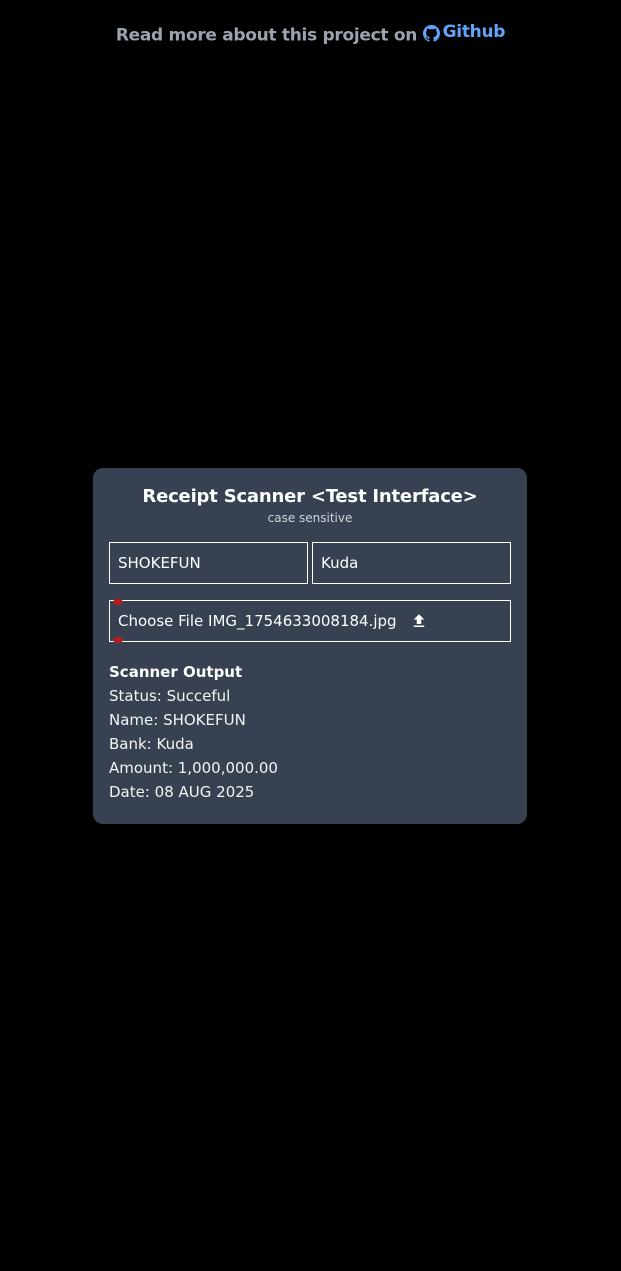 The width and height of the screenshot is (621, 1271). I want to click on output-amount: Amount: 1,000,000.00, so click(193, 768).